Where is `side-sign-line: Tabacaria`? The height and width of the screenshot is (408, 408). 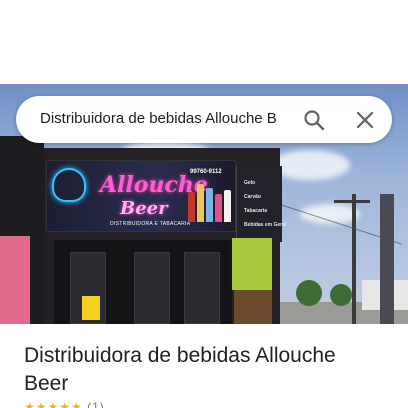 side-sign-line: Tabacaria is located at coordinates (255, 211).